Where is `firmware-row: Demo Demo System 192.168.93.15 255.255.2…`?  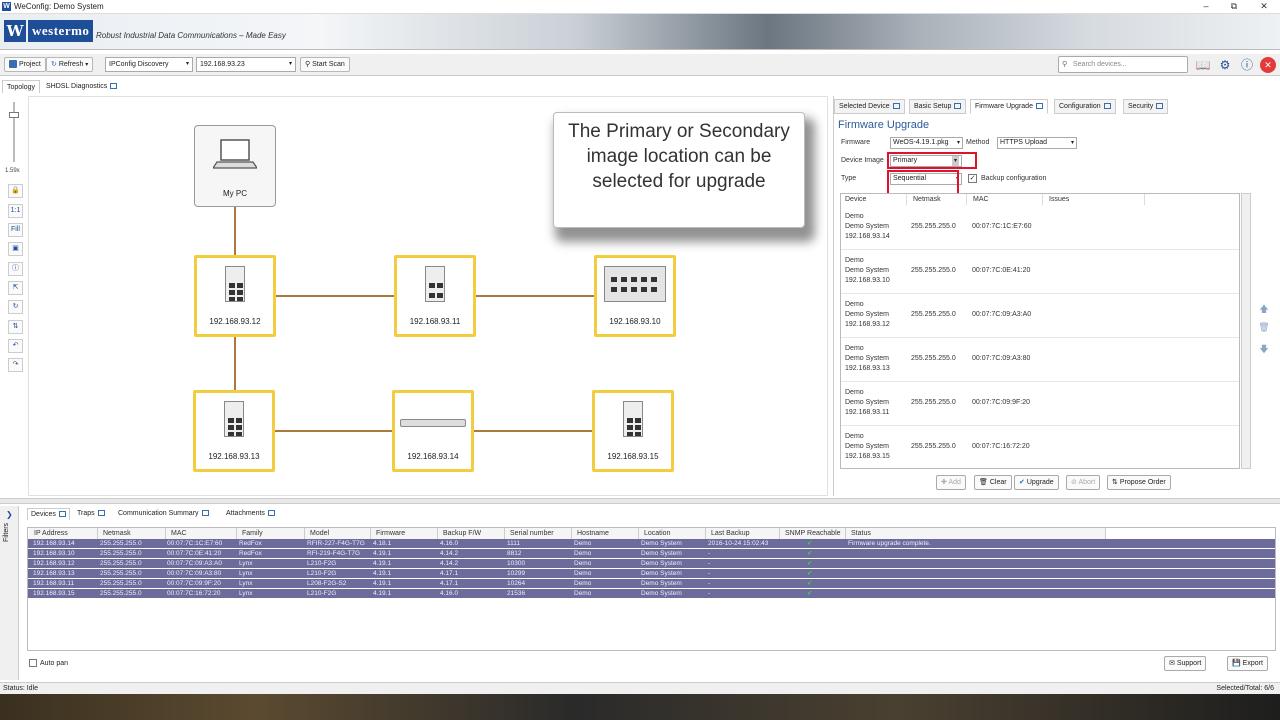
firmware-row: Demo Demo System 192.168.93.15 255.255.2… is located at coordinates (1040, 448).